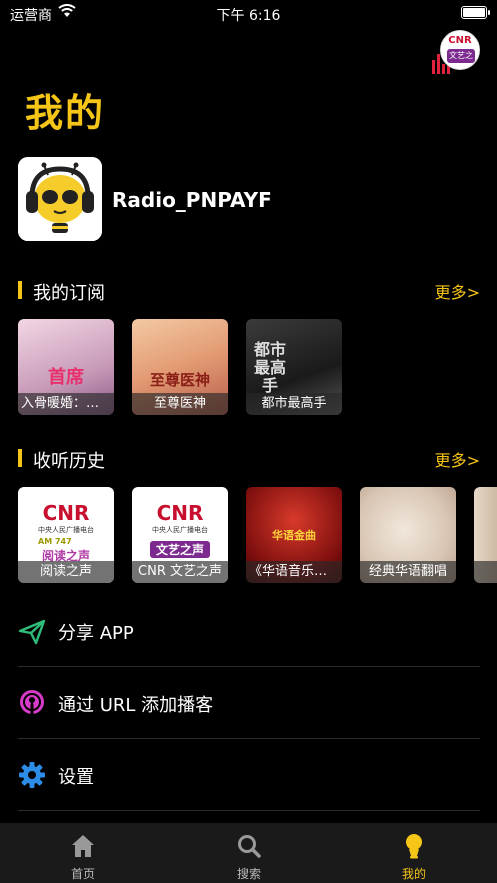 The image size is (497, 883). What do you see at coordinates (32, 632) in the screenshot?
I see `share-icon` at bounding box center [32, 632].